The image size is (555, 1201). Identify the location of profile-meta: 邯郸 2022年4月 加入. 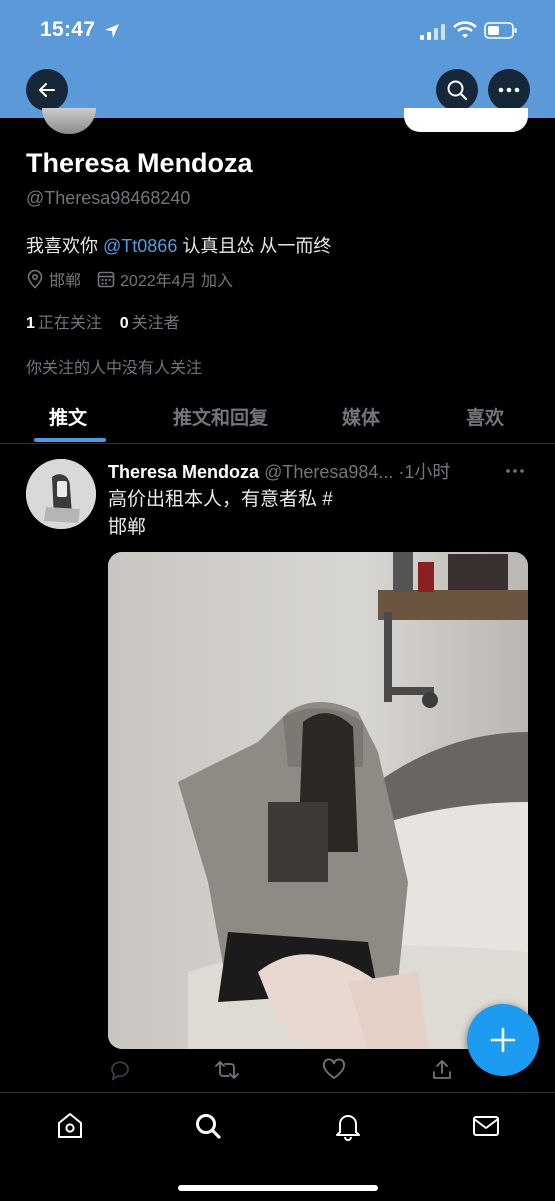
(129, 279).